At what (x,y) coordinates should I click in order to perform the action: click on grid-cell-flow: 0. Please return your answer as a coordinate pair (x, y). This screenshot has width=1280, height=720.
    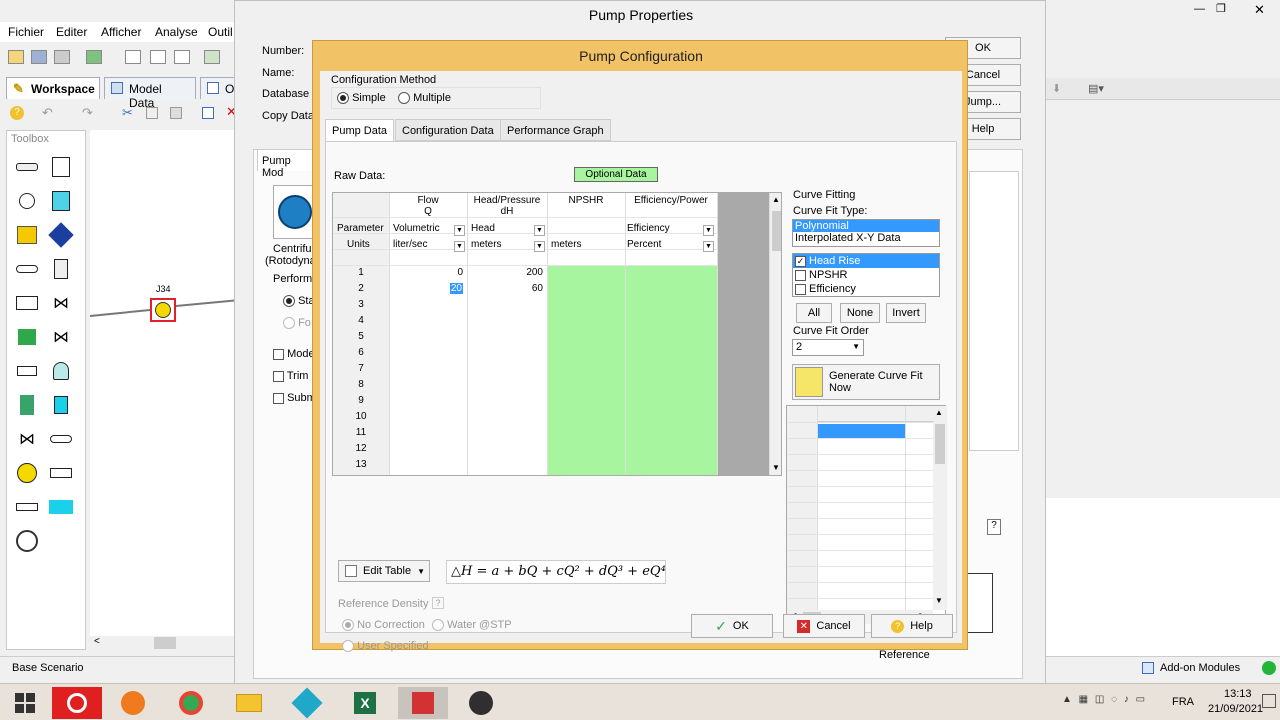
    Looking at the image, I should click on (426, 272).